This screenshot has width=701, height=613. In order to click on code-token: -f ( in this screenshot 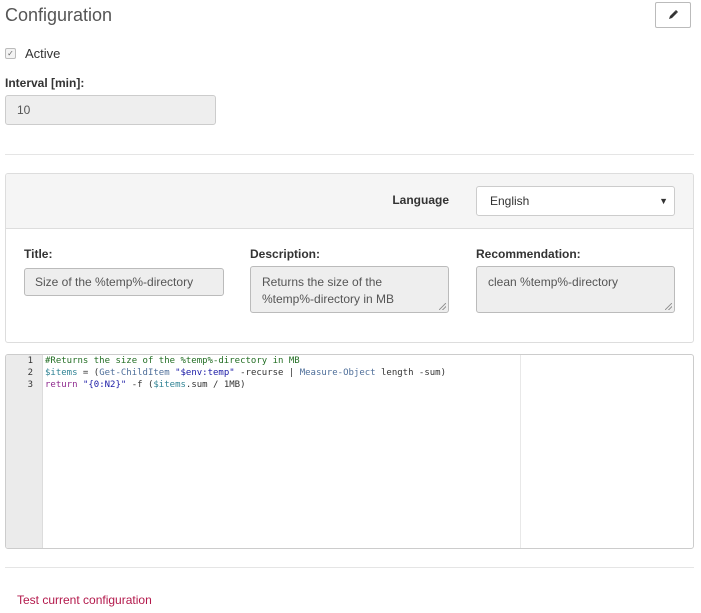, I will do `click(140, 385)`.